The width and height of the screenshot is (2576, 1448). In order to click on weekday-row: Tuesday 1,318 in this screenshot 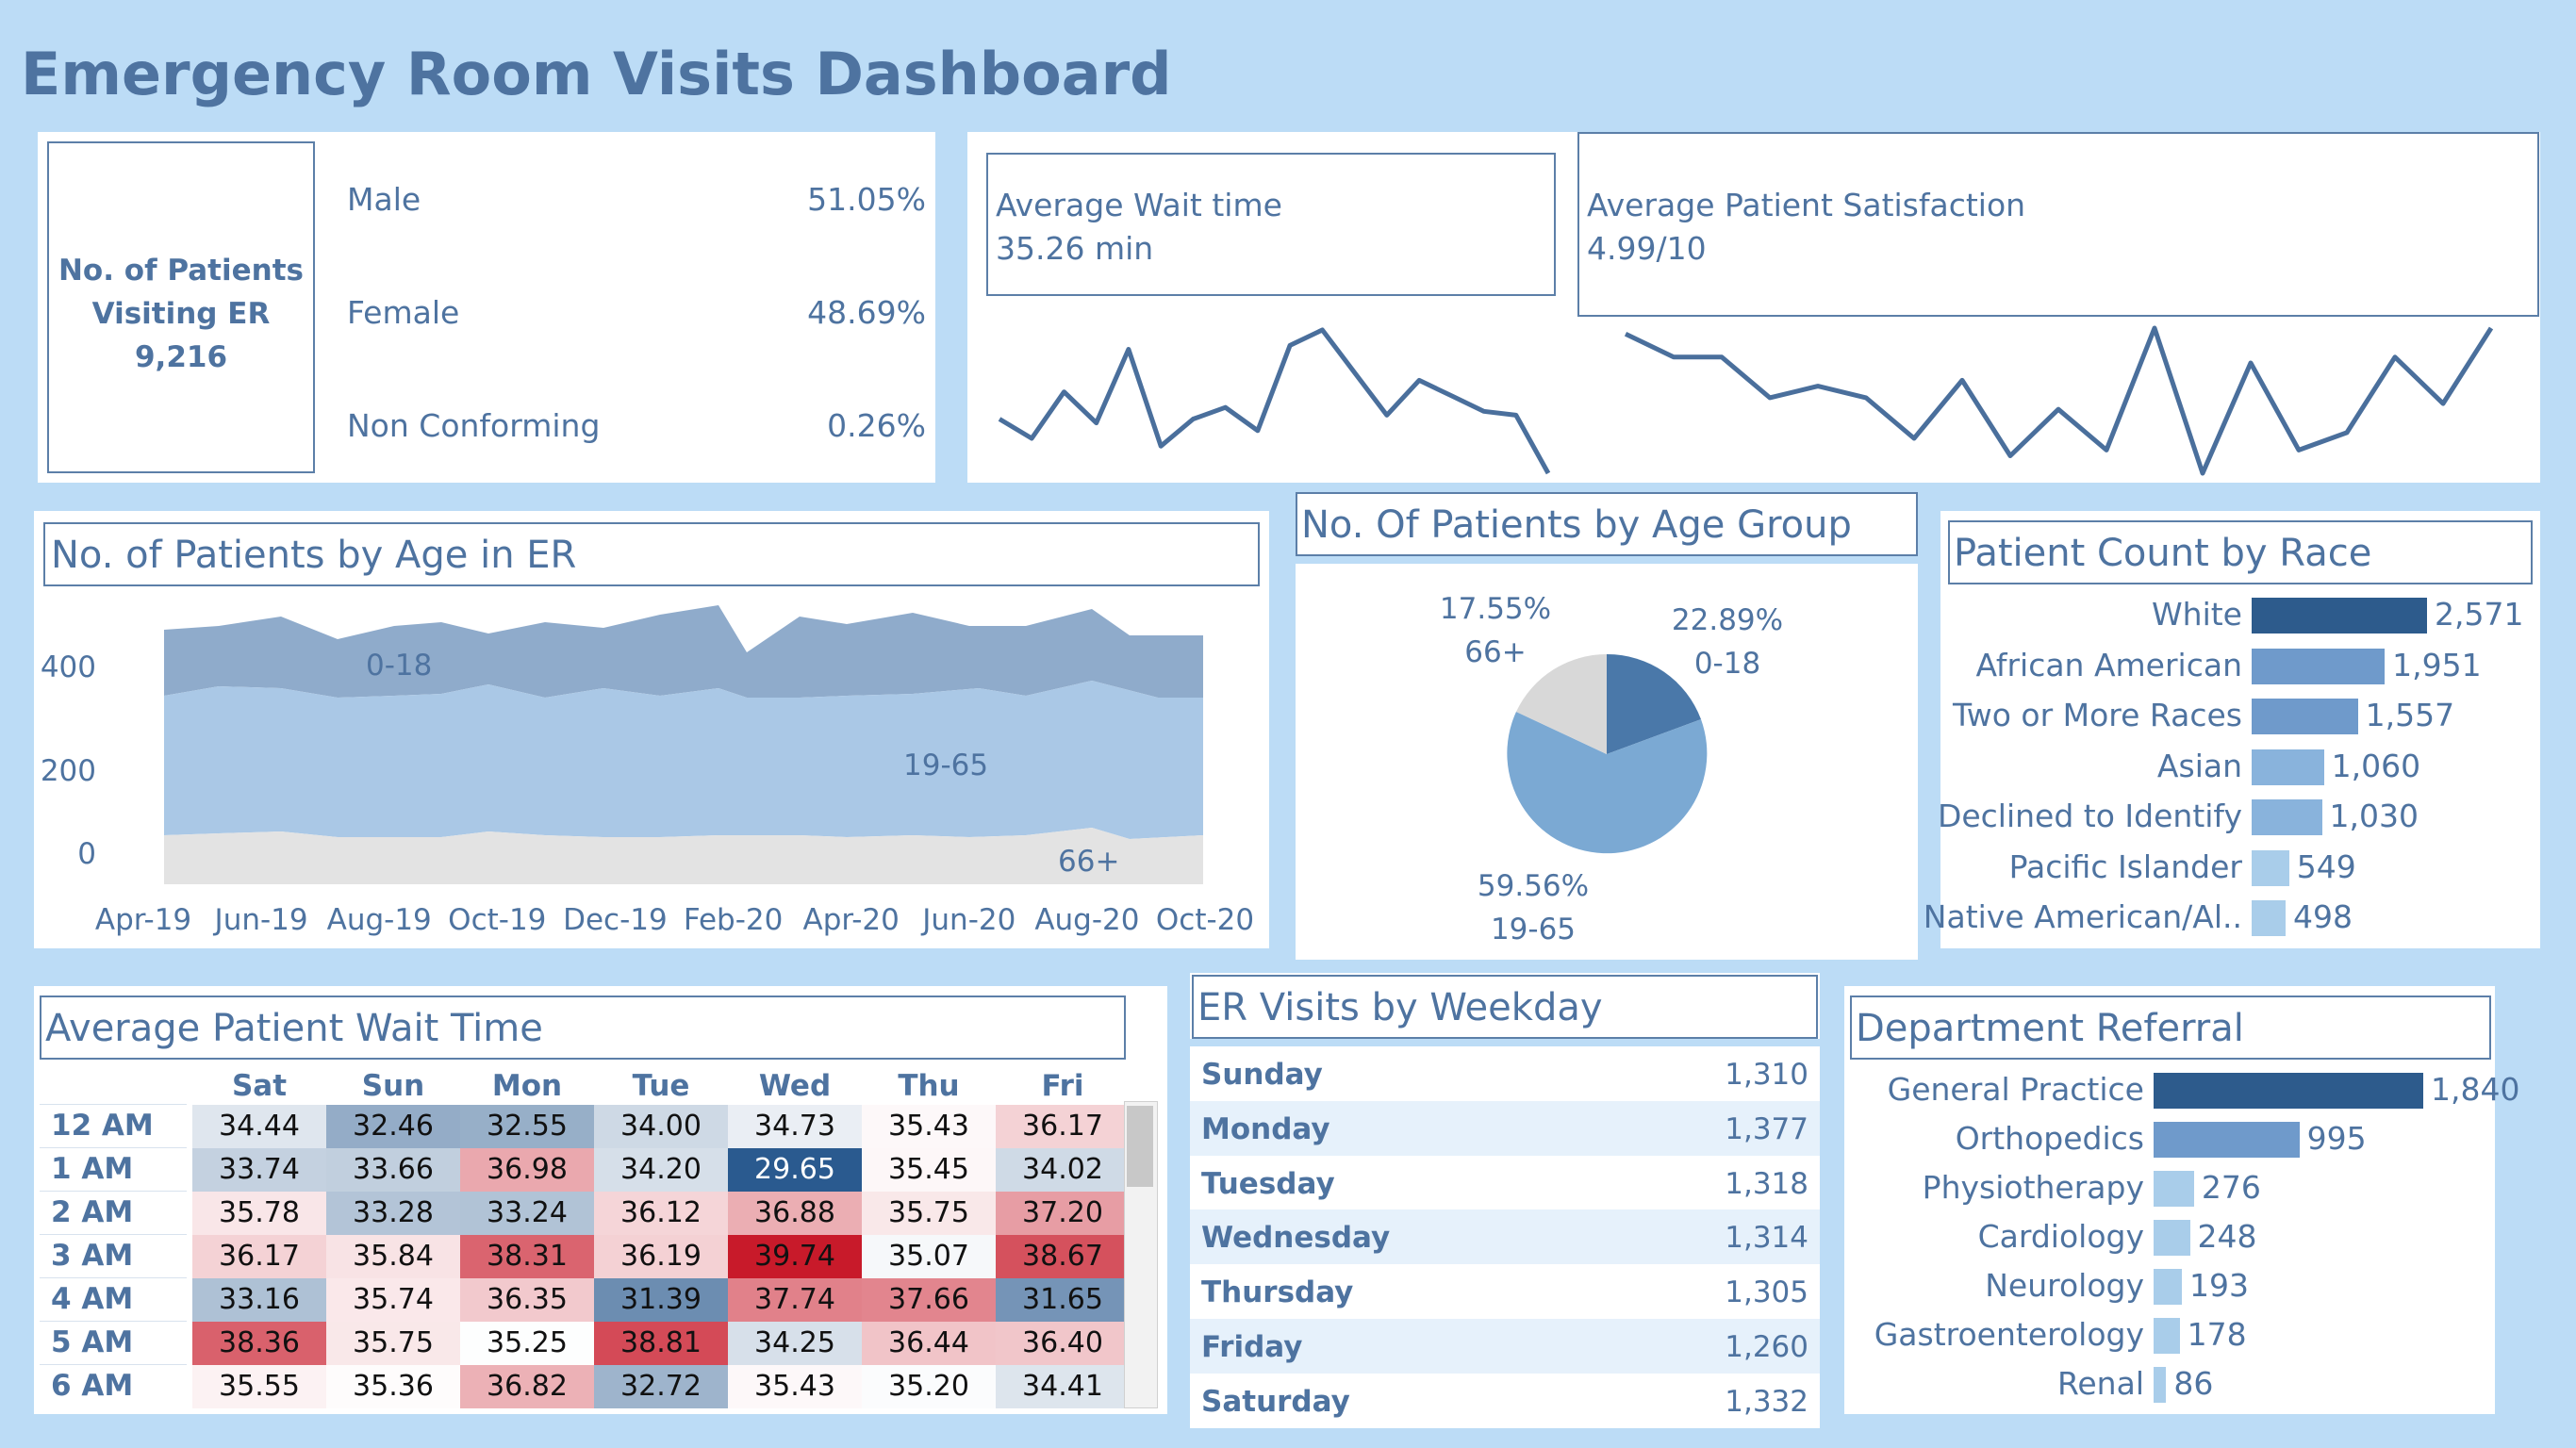, I will do `click(1505, 1182)`.